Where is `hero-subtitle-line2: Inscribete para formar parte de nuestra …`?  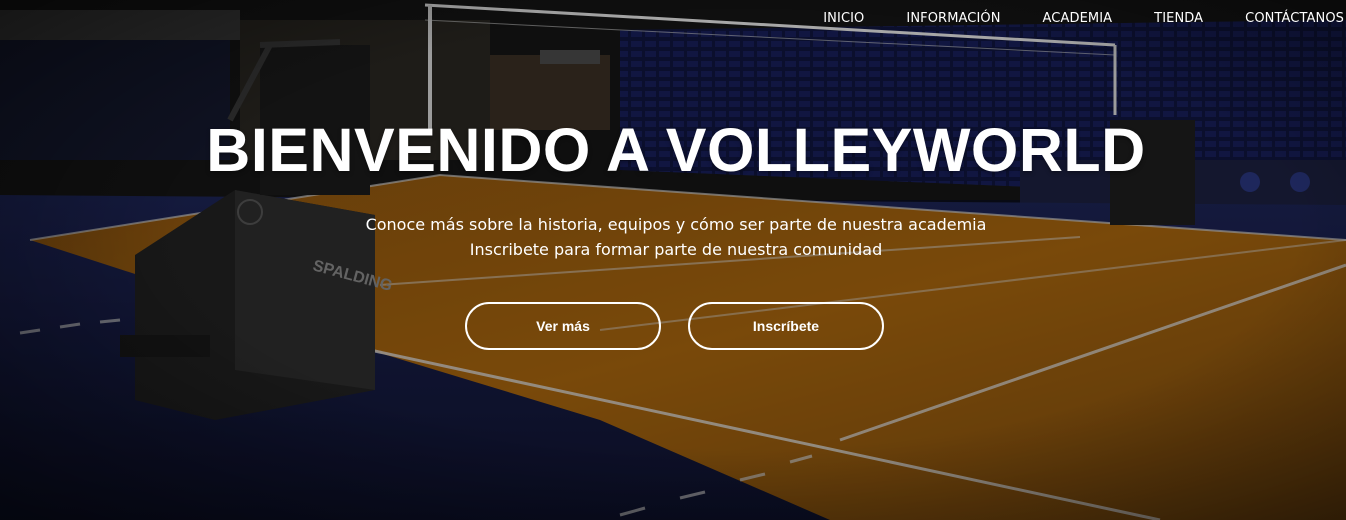
hero-subtitle-line2: Inscribete para formar parte de nuestra … is located at coordinates (676, 249).